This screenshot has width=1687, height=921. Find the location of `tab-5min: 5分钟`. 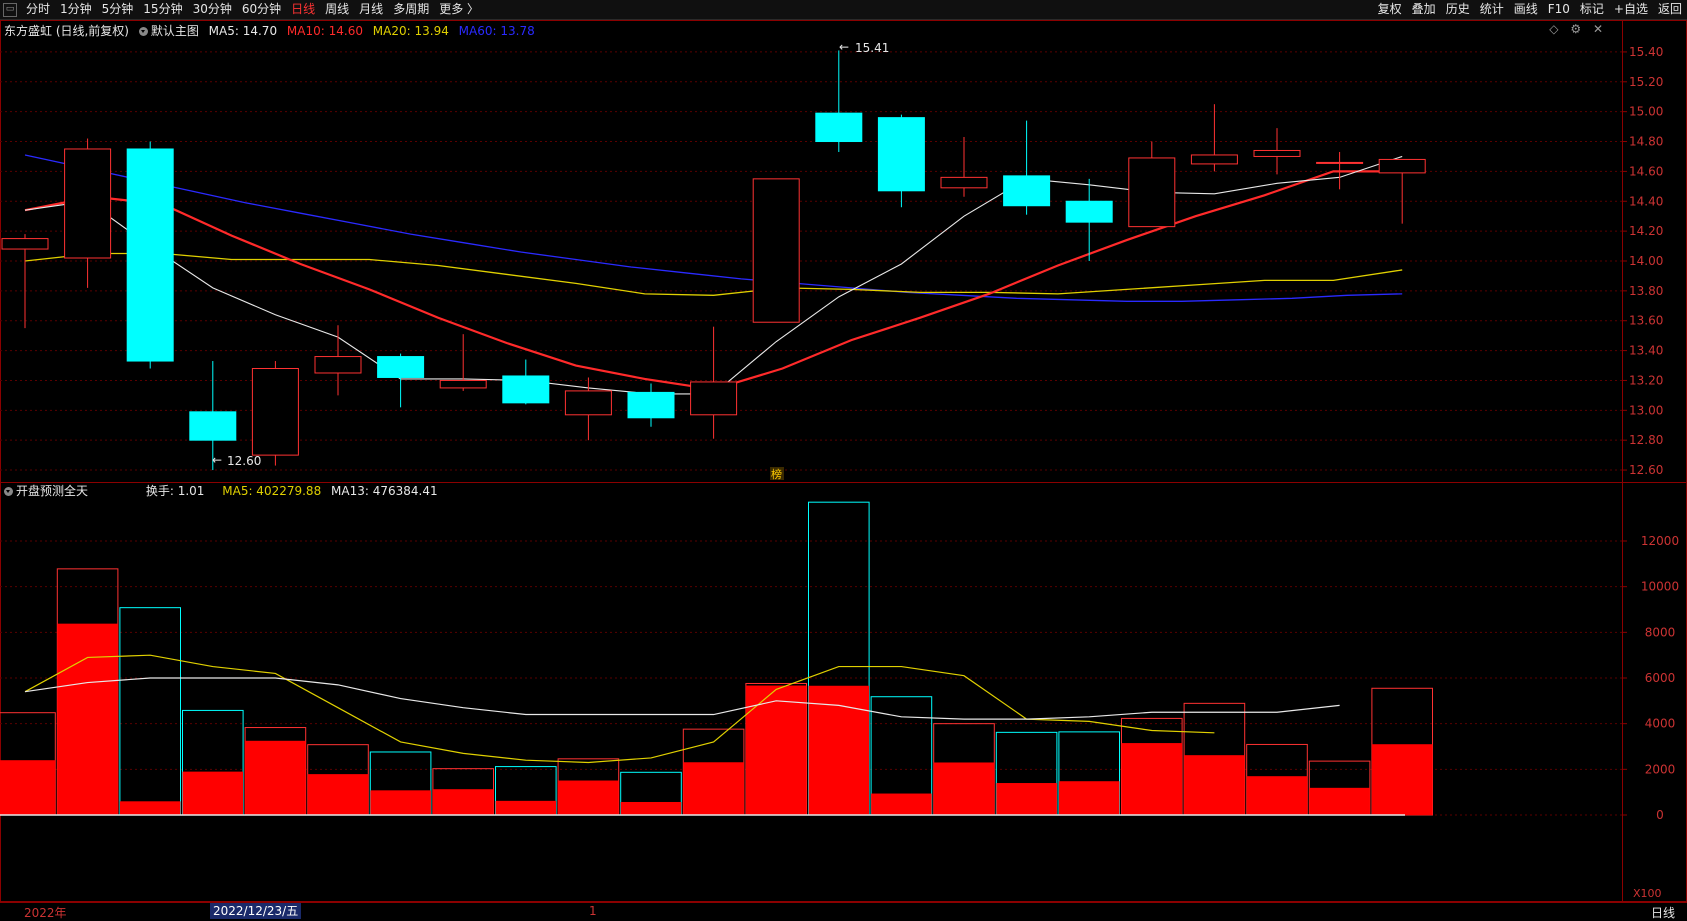

tab-5min: 5分钟 is located at coordinates (118, 9).